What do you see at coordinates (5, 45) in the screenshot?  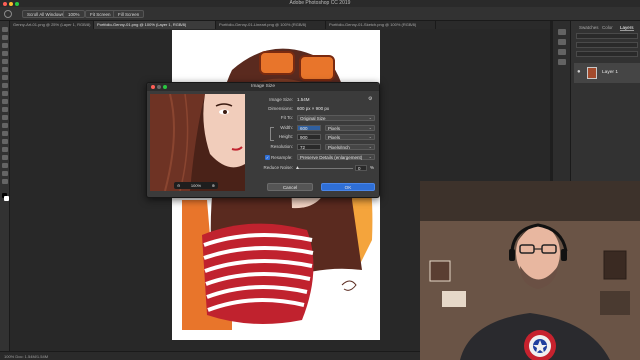 I see `lasso-tool-icon` at bounding box center [5, 45].